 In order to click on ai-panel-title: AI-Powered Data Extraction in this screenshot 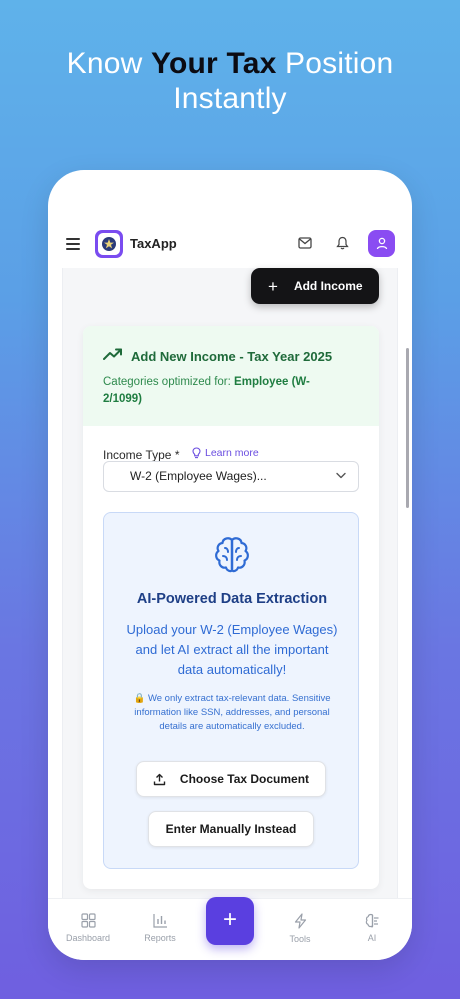, I will do `click(232, 599)`.